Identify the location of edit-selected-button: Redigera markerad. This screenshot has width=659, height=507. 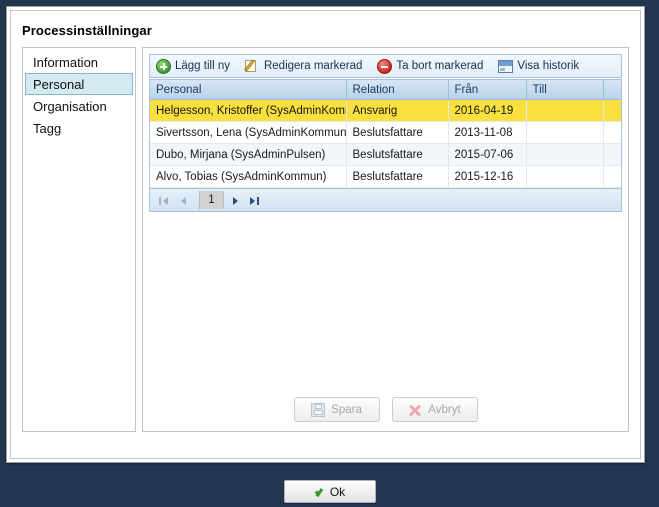
(306, 66).